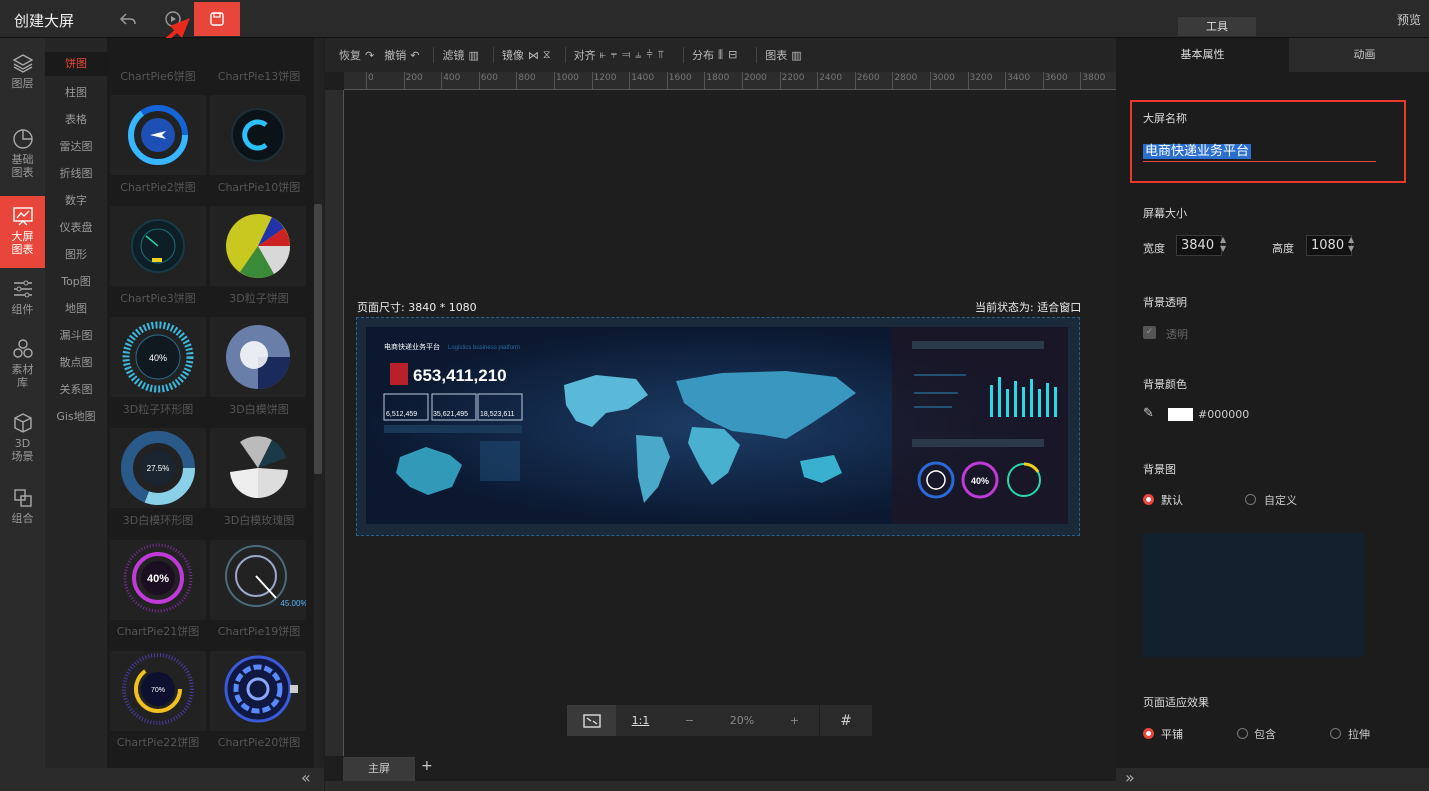  I want to click on category-item: 地图, so click(76, 308).